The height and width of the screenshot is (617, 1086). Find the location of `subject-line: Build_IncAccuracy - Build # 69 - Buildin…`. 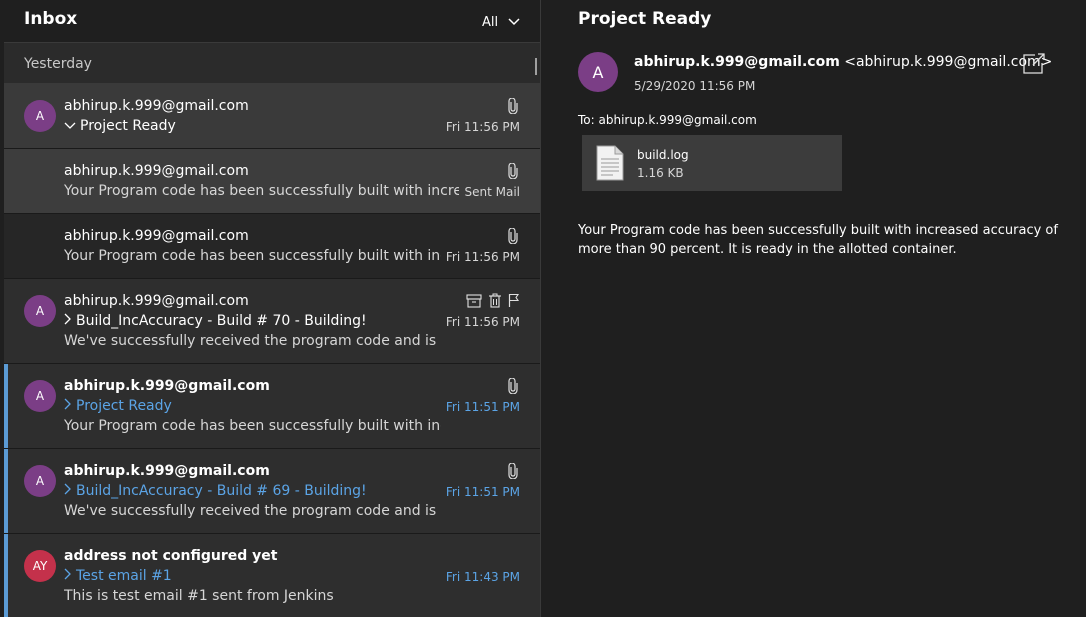

subject-line: Build_IncAccuracy - Build # 69 - Buildin… is located at coordinates (215, 491).